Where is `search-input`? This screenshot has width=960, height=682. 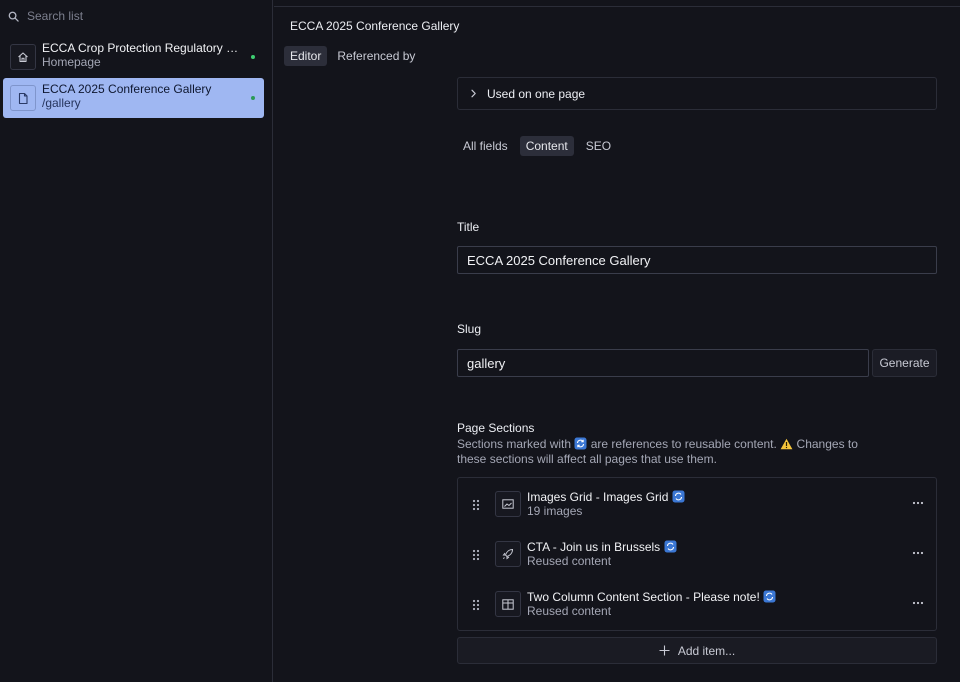 search-input is located at coordinates (137, 16).